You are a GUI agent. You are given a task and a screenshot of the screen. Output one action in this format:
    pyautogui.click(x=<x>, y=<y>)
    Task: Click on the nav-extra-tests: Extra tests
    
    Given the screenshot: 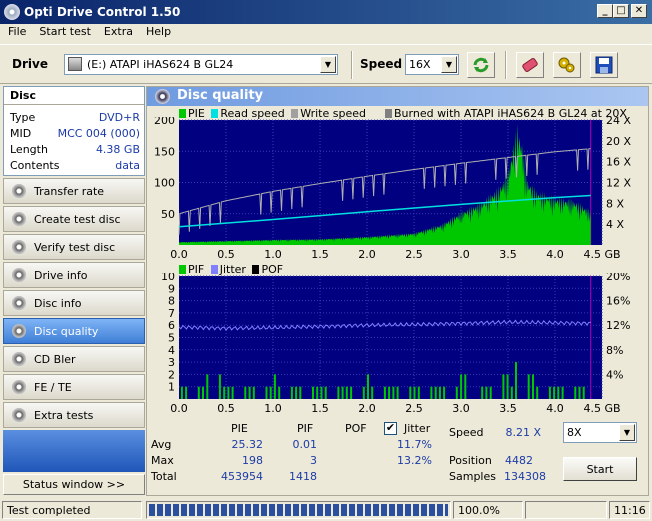 What is the action you would take?
    pyautogui.click(x=74, y=415)
    